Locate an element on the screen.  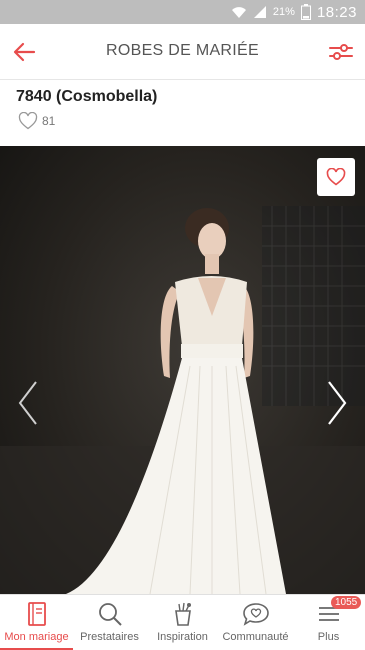
nav-label: Prestataires is located at coordinates (109, 637).